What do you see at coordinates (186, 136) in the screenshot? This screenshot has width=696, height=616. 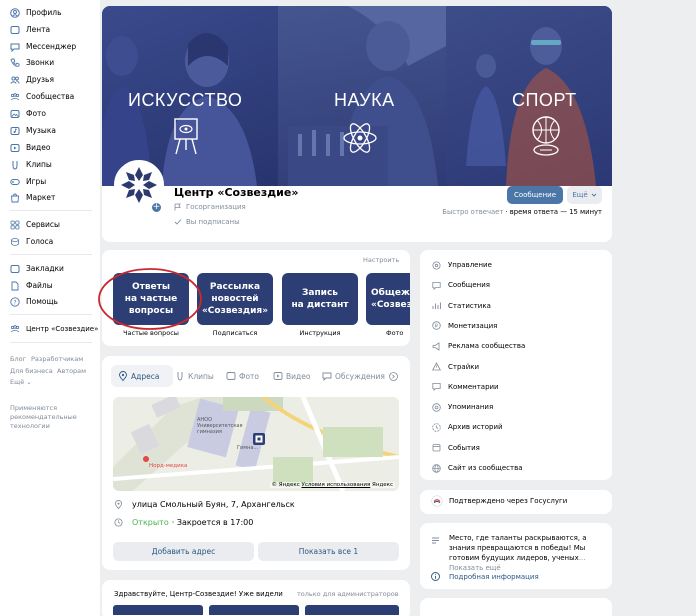 I see `easel-icon` at bounding box center [186, 136].